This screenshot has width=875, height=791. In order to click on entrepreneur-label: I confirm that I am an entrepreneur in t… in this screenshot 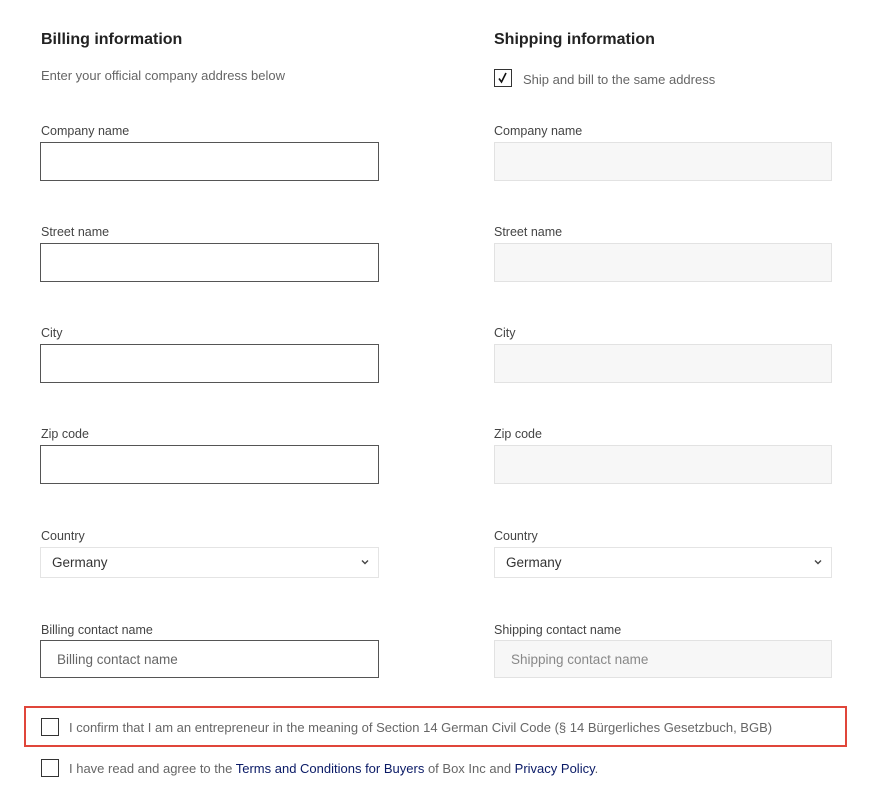, I will do `click(420, 727)`.